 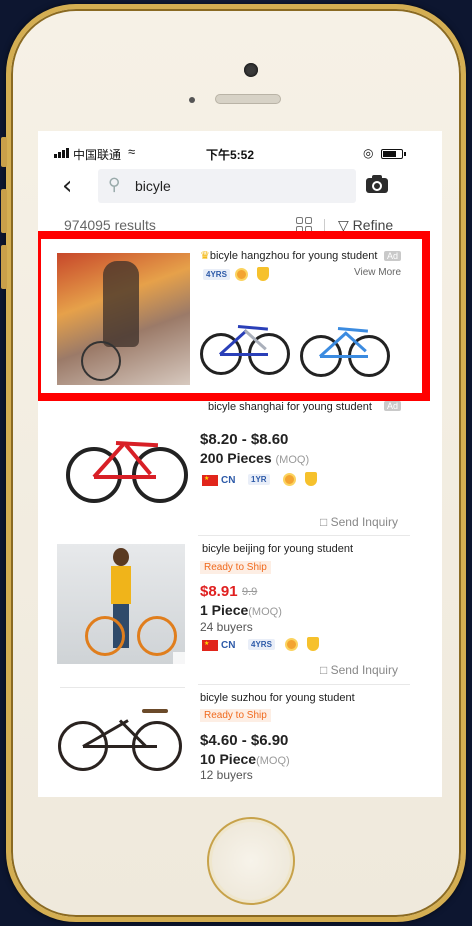 What do you see at coordinates (368, 153) in the screenshot?
I see `rotation-lock-icon: ◎` at bounding box center [368, 153].